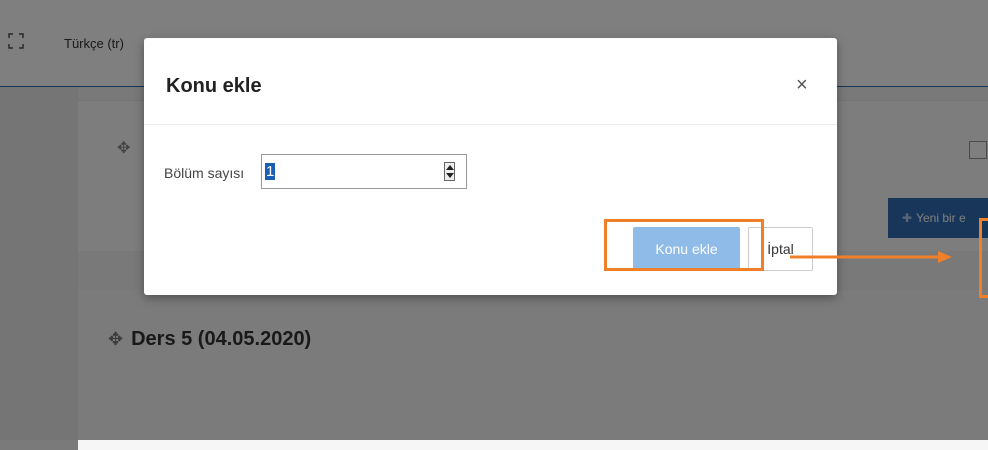 The image size is (988, 450). Describe the element at coordinates (270, 171) in the screenshot. I see `section-count-value: 1` at that location.